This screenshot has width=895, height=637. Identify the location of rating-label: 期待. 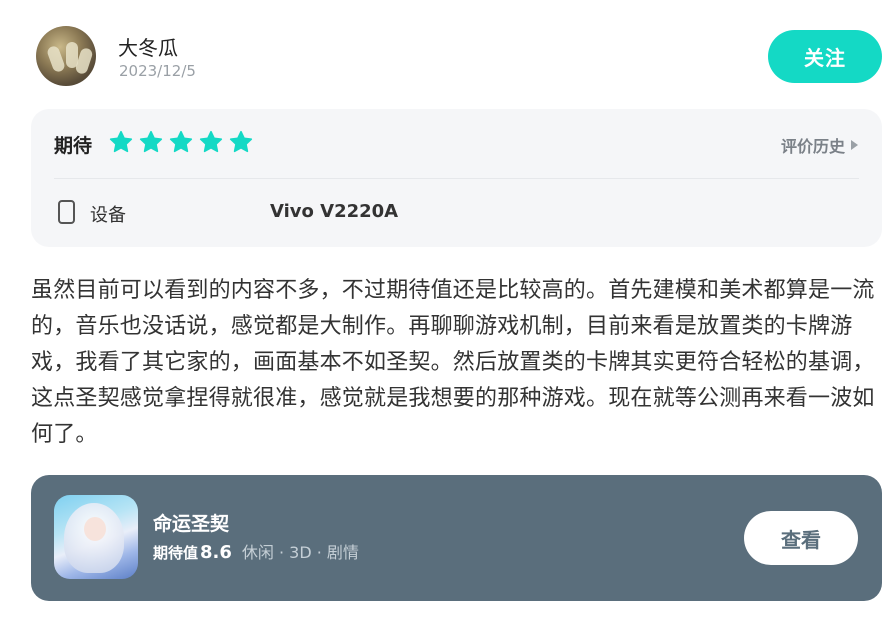
(73, 146).